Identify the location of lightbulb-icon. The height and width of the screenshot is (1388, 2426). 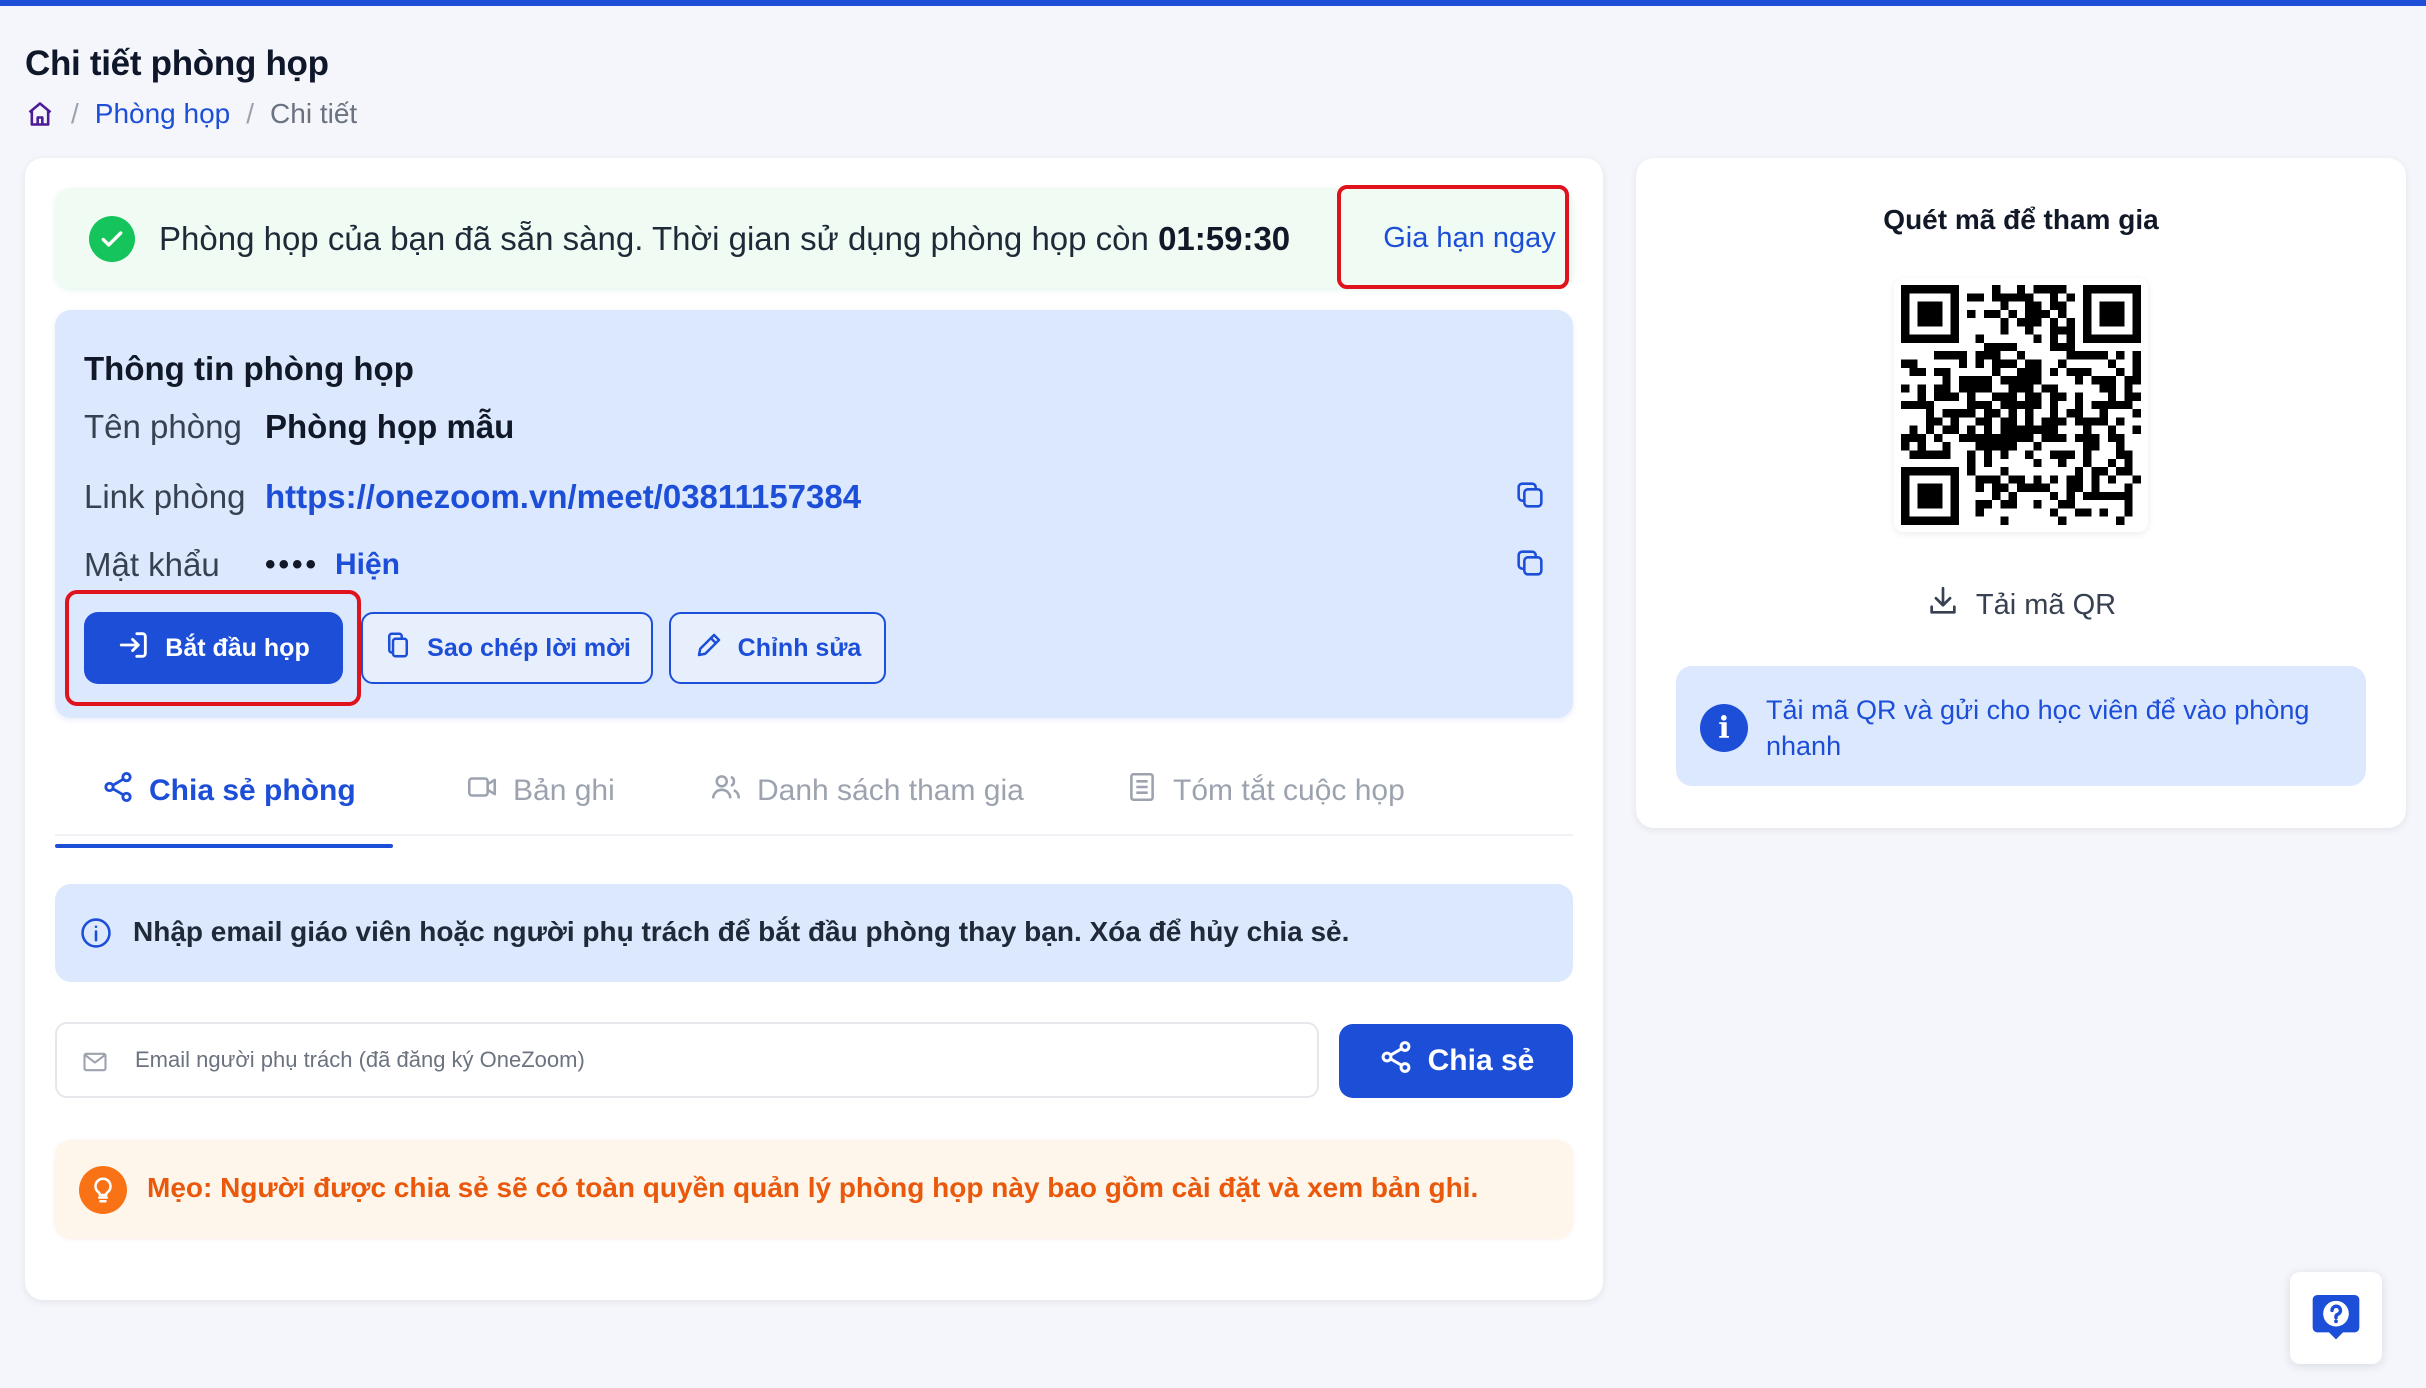
(103, 1190).